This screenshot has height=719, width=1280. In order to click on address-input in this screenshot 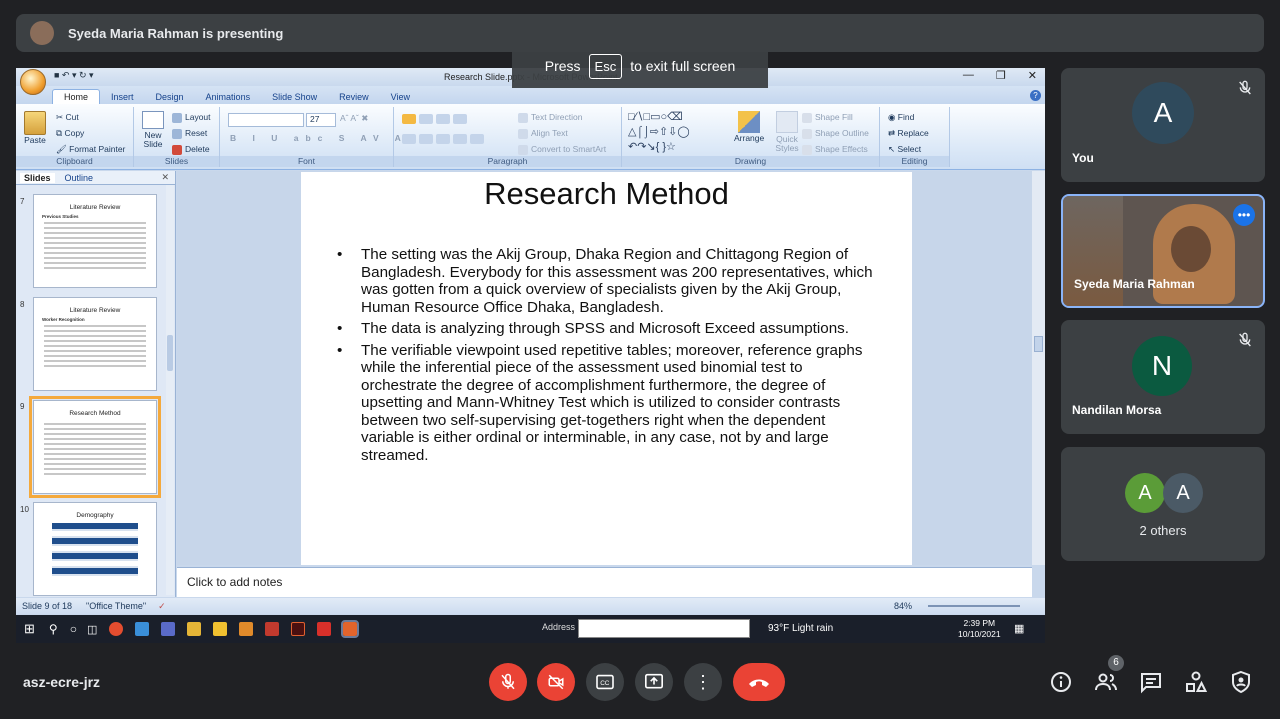, I will do `click(664, 628)`.